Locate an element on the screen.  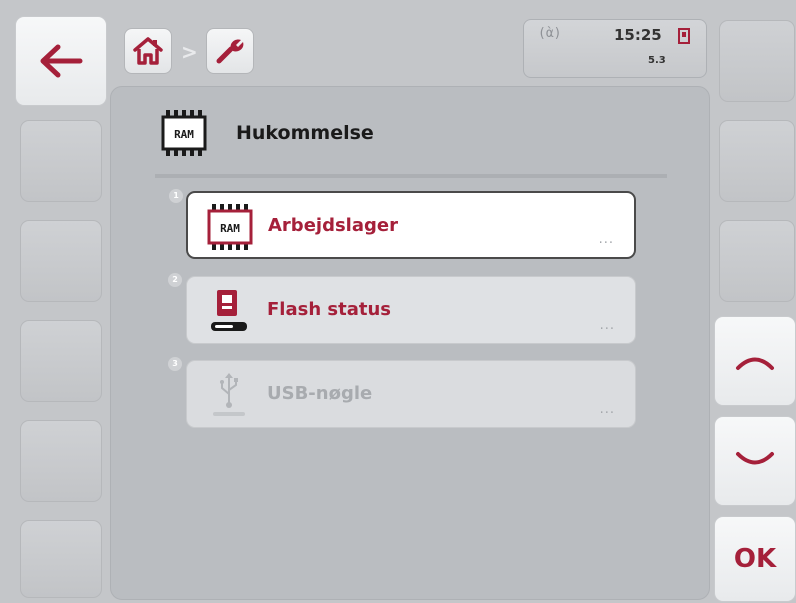
item-number: 2 is located at coordinates (175, 280).